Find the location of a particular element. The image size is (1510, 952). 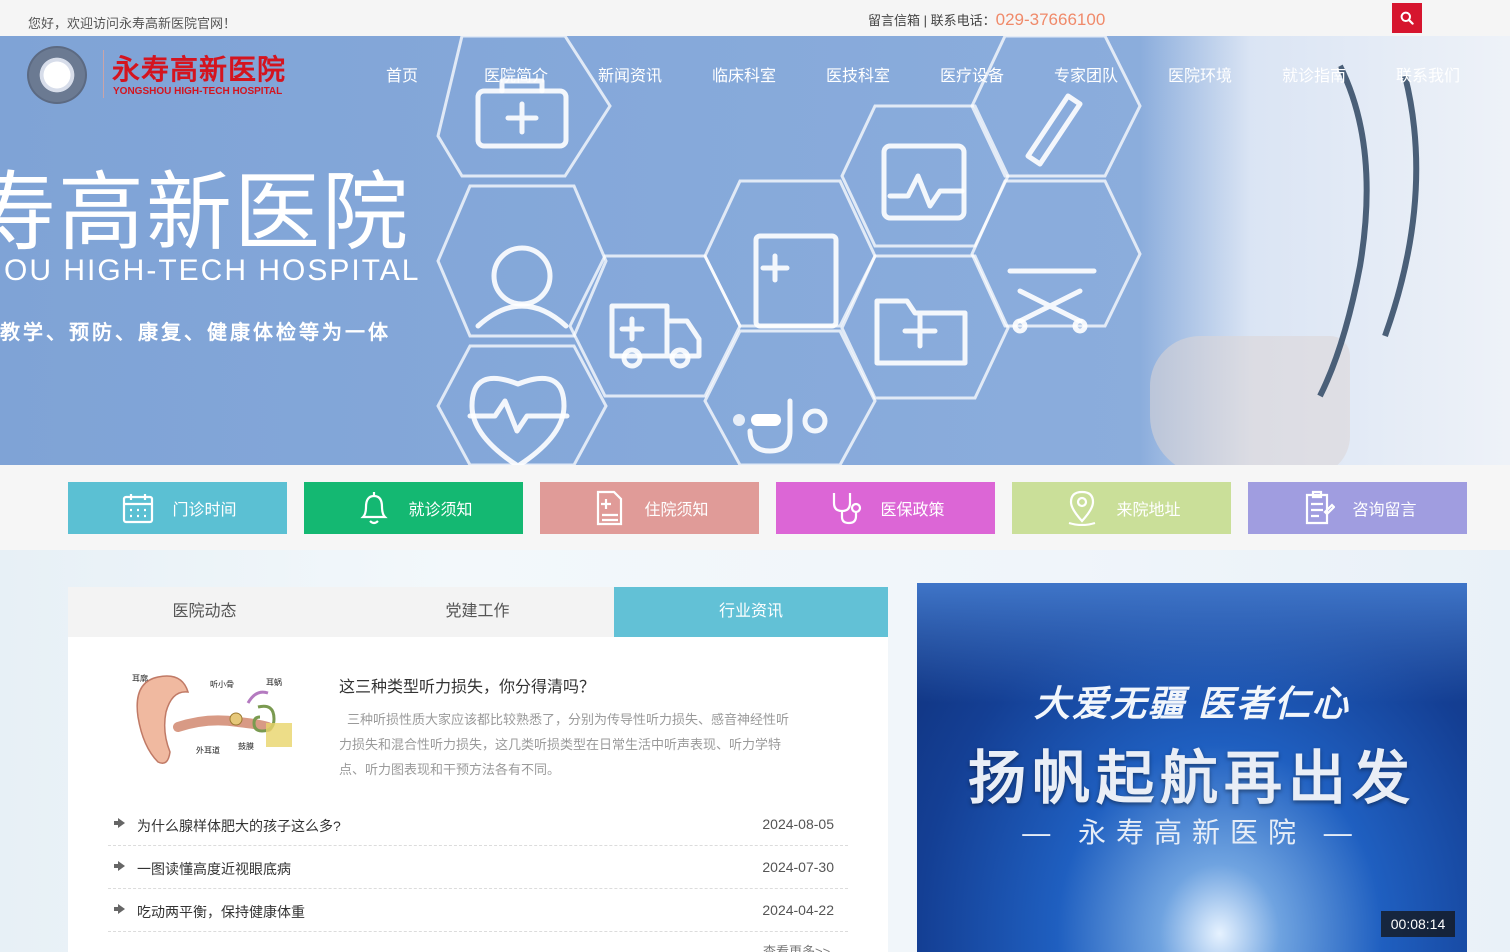

clipboard-icon is located at coordinates (1318, 508).